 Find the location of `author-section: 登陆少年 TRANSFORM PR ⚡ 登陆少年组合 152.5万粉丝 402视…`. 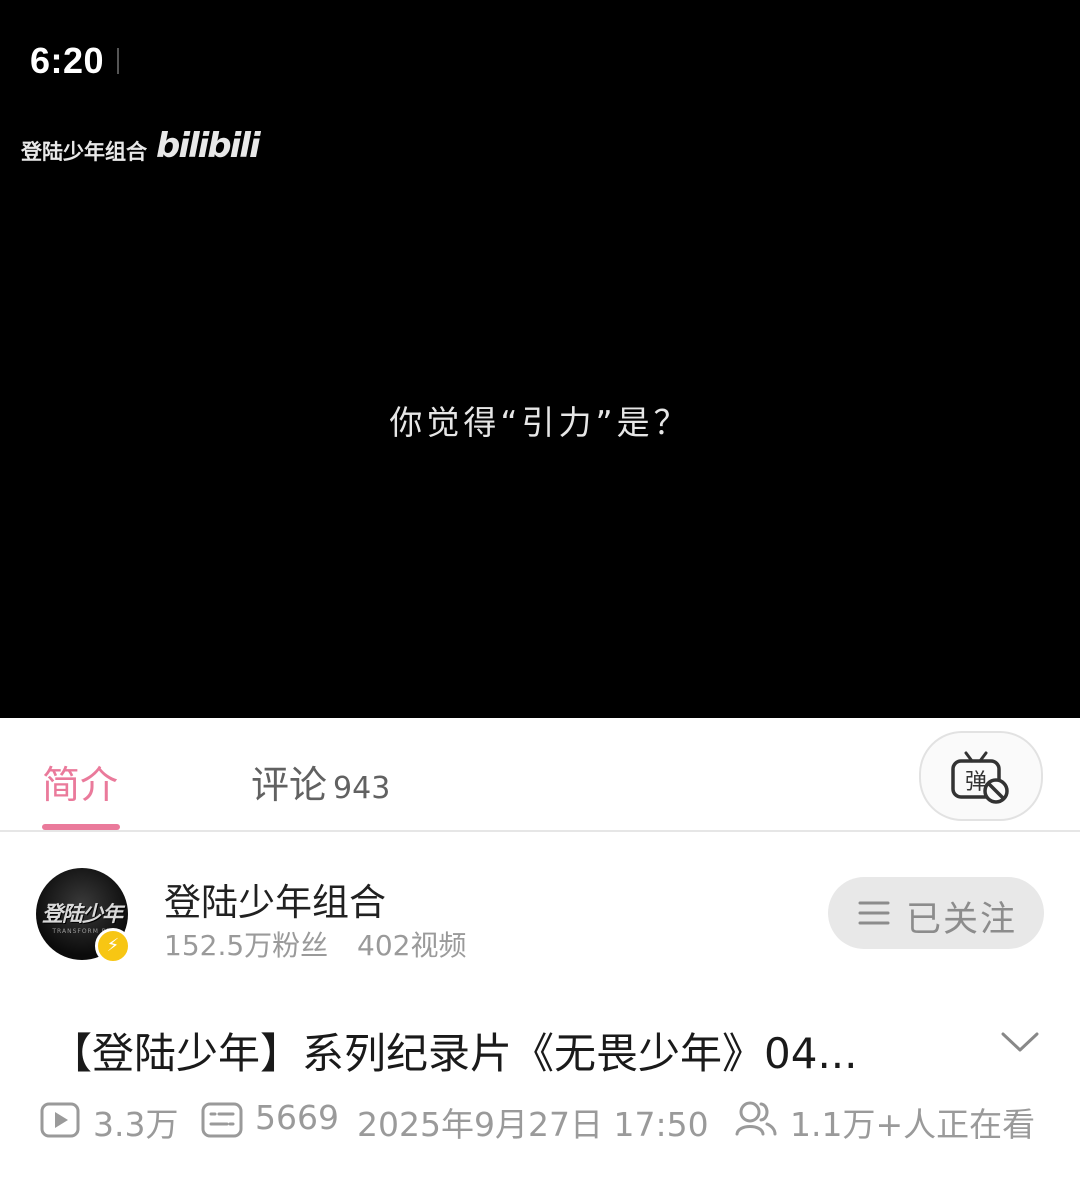

author-section: 登陆少年 TRANSFORM PR ⚡ 登陆少年组合 152.5万粉丝 402视… is located at coordinates (540, 902).